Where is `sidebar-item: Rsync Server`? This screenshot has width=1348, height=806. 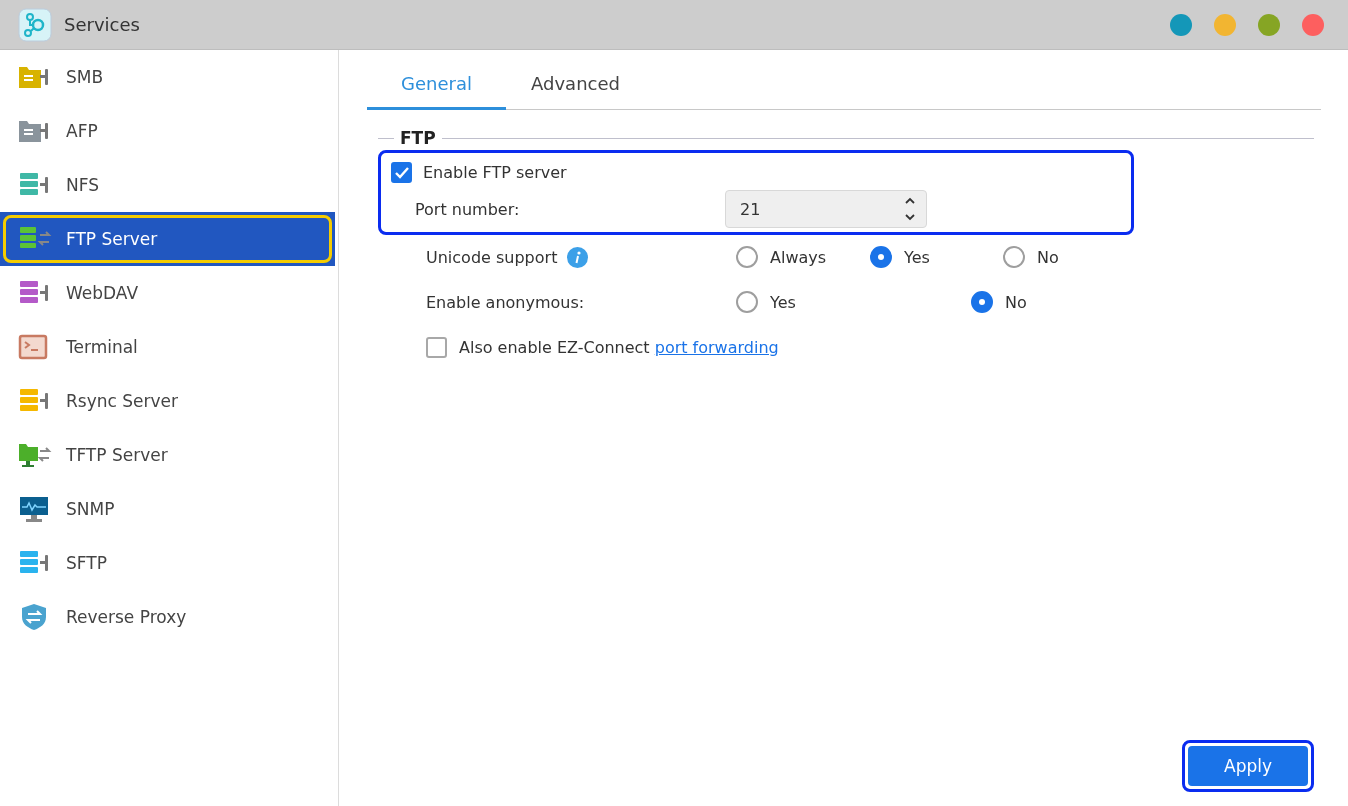
sidebar-item: Rsync Server is located at coordinates (167, 401).